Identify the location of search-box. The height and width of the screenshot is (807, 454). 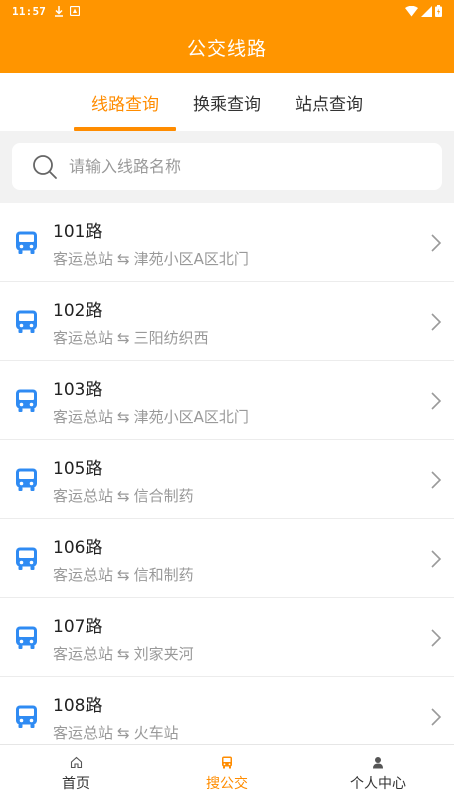
(227, 166).